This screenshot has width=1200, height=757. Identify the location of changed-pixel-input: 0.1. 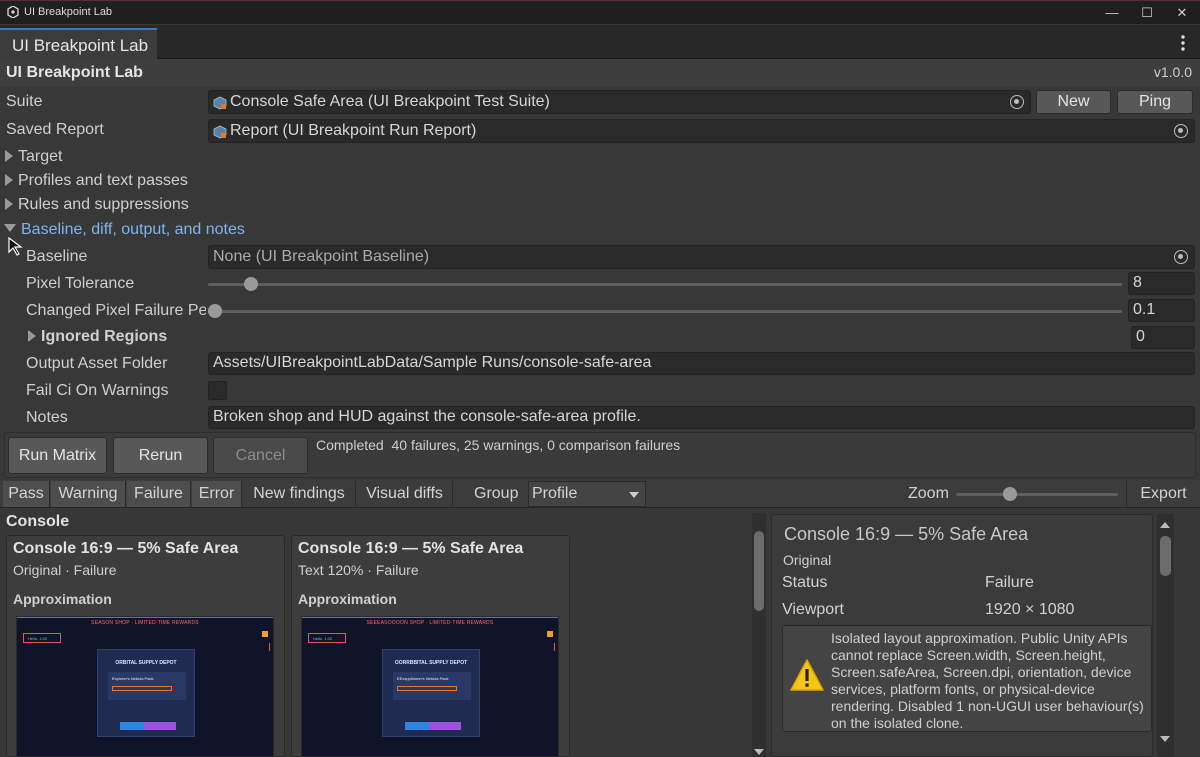
(1161, 310).